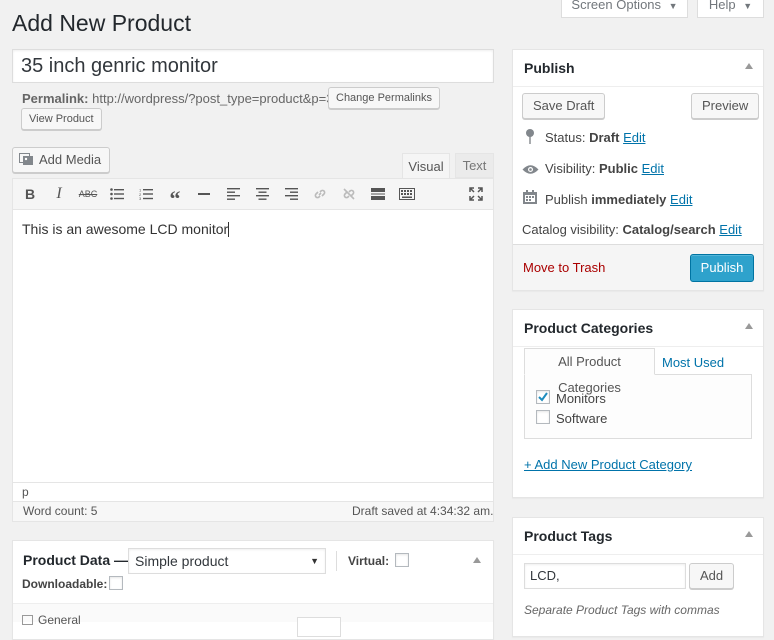 This screenshot has width=774, height=640. What do you see at coordinates (55, 98) in the screenshot?
I see `permalink-label: Permalink:` at bounding box center [55, 98].